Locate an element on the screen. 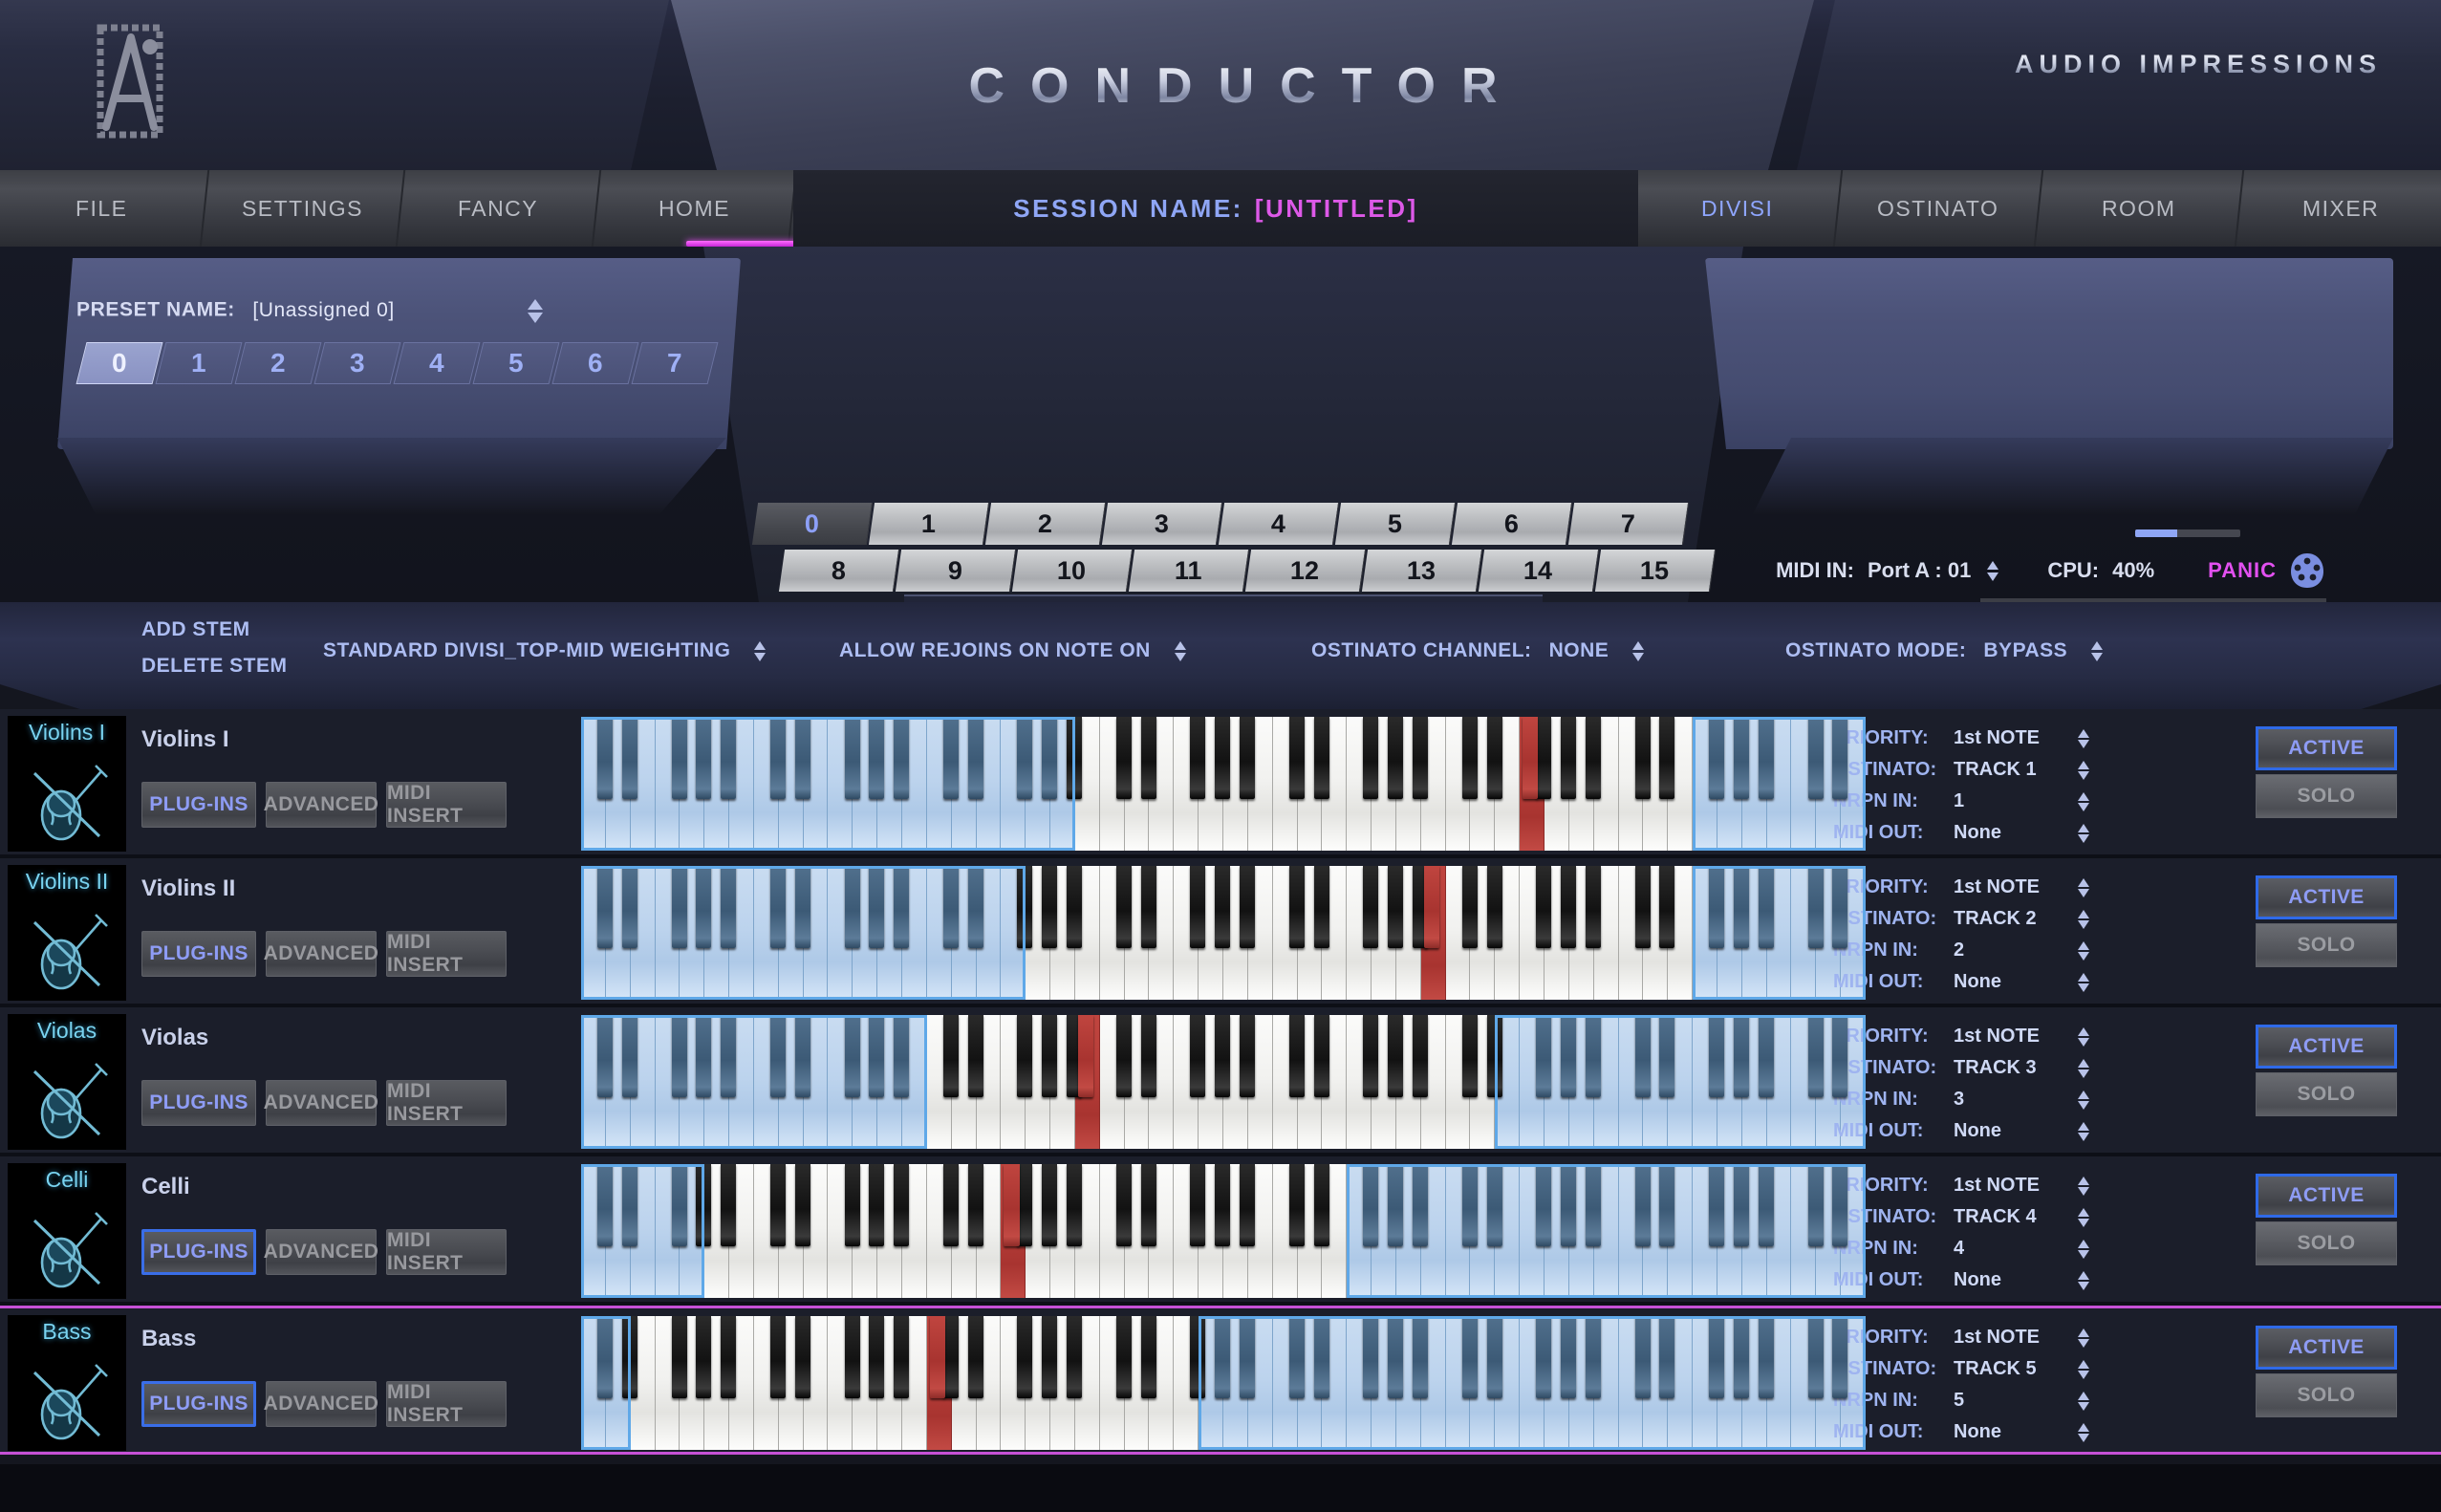 This screenshot has height=1512, width=2441. param-nrpn-in: NRPN IN: 2 is located at coordinates (1976, 950).